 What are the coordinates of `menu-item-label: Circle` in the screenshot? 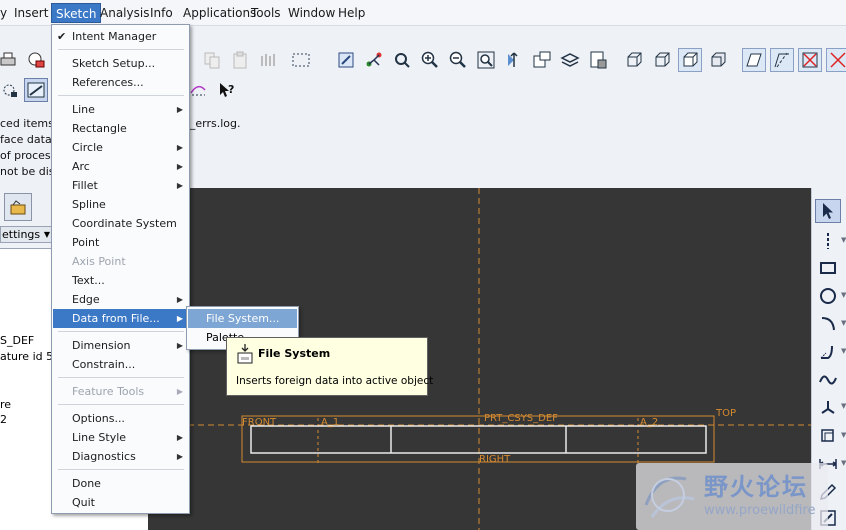 It's located at (87, 147).